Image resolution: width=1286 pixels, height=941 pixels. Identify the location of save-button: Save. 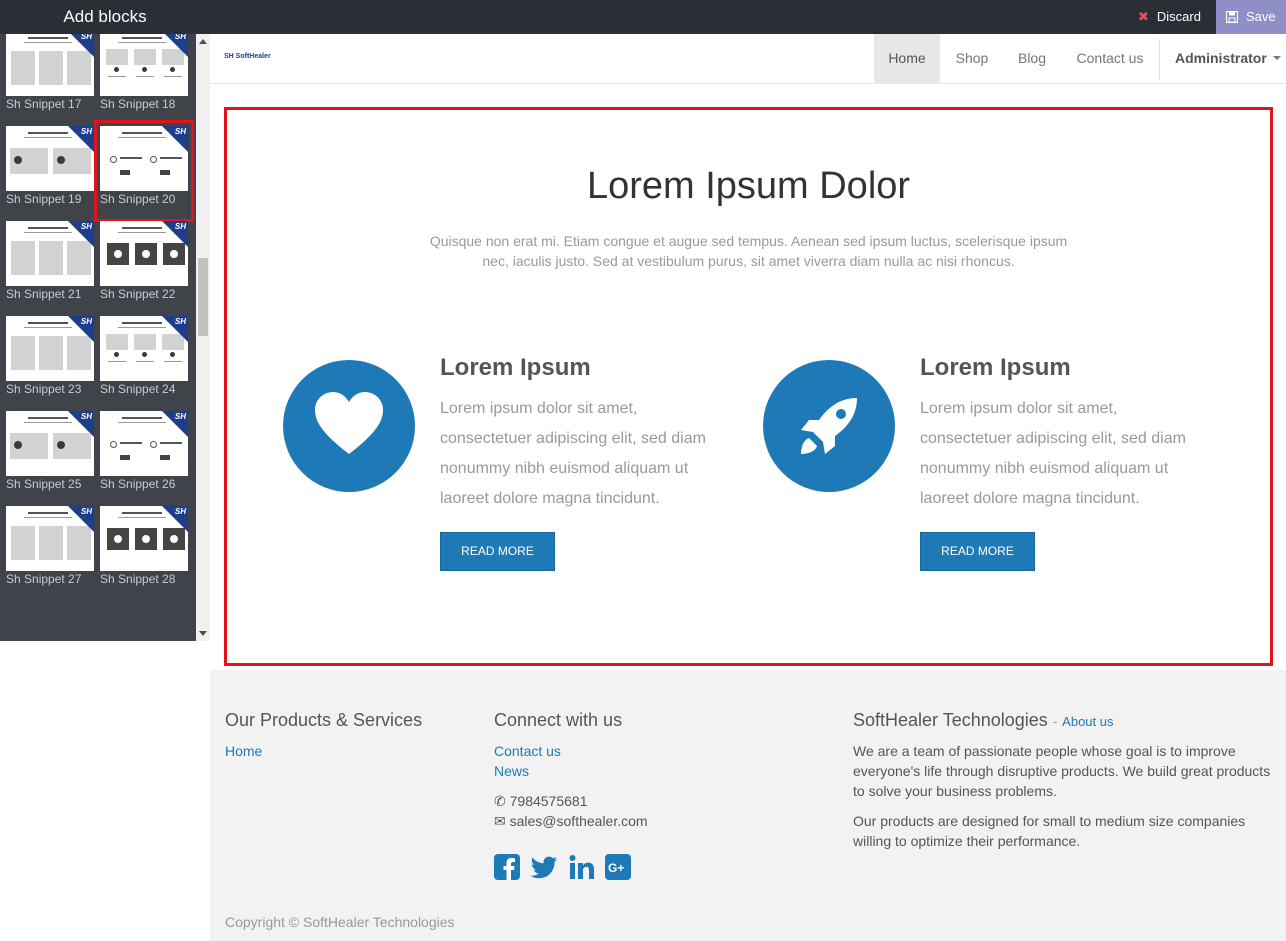
(1251, 17).